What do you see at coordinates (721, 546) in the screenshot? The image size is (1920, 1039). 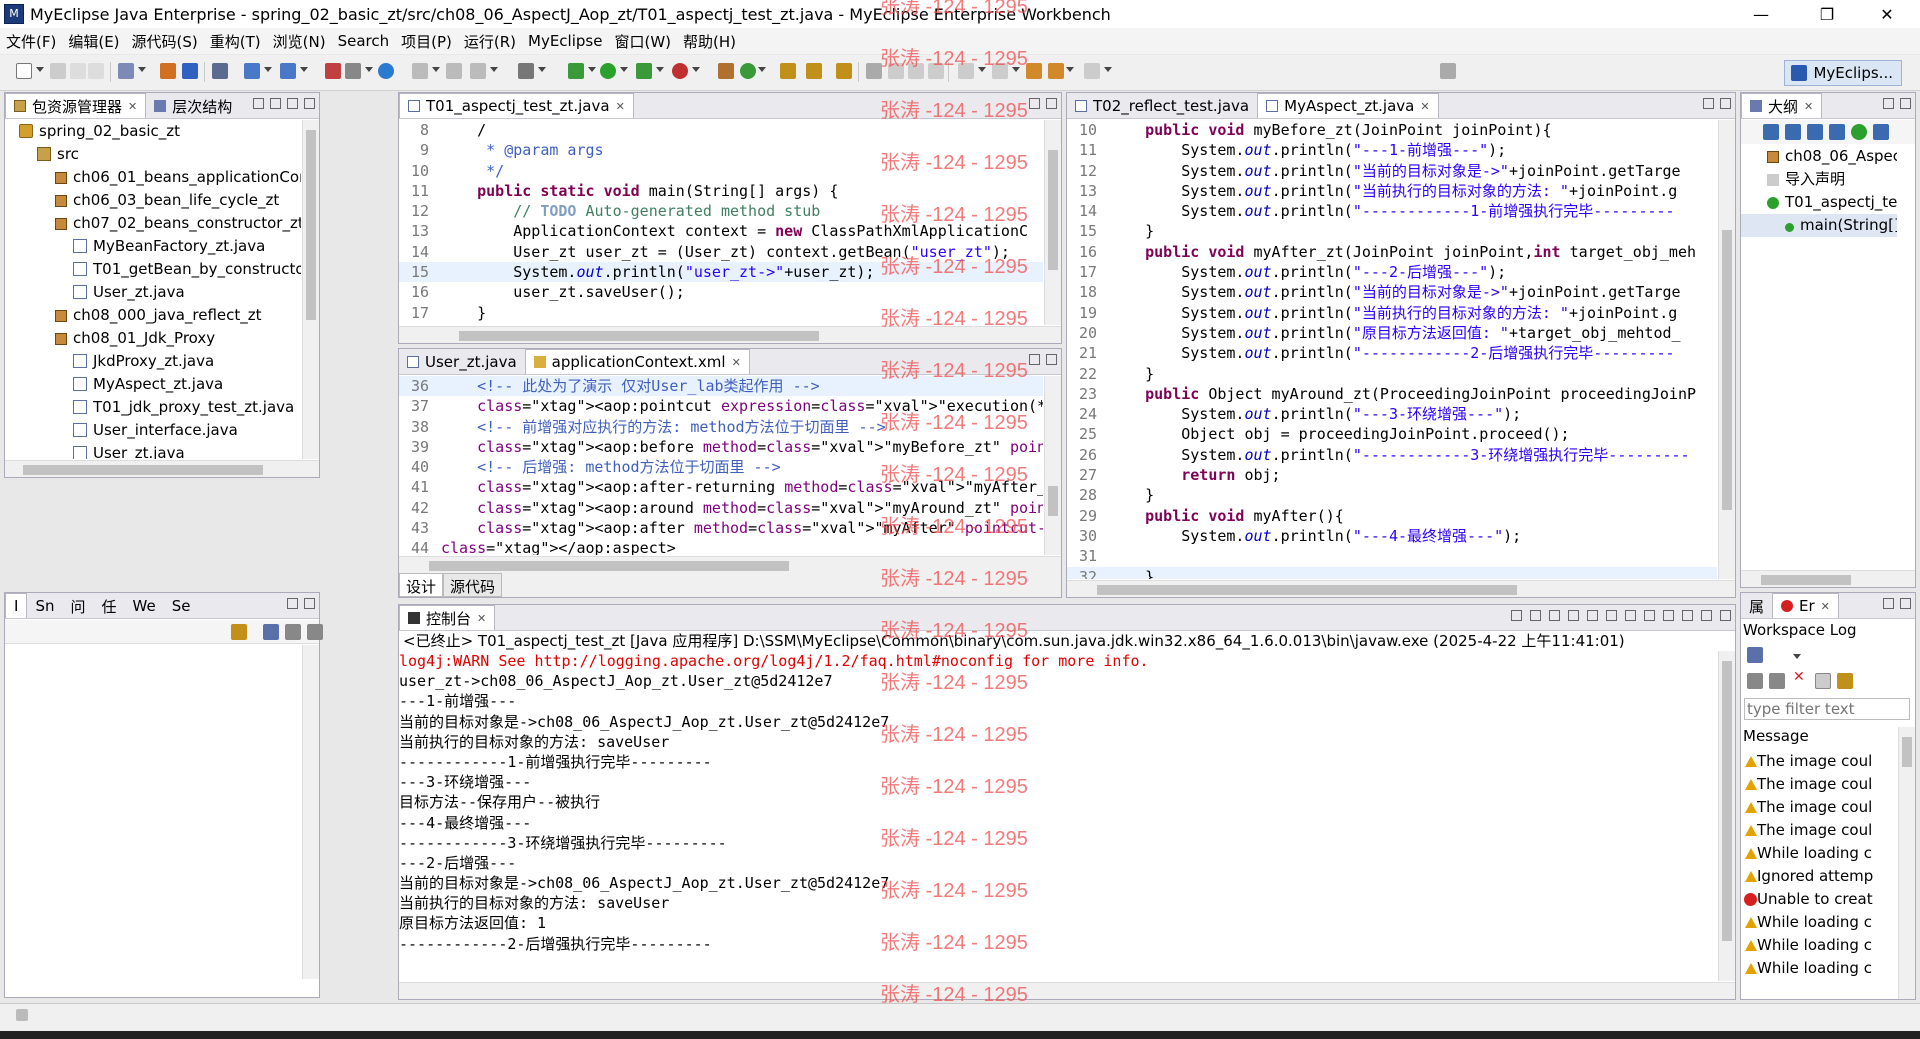 I see `code-line: 44 class="xtag"></aop:aspect>` at bounding box center [721, 546].